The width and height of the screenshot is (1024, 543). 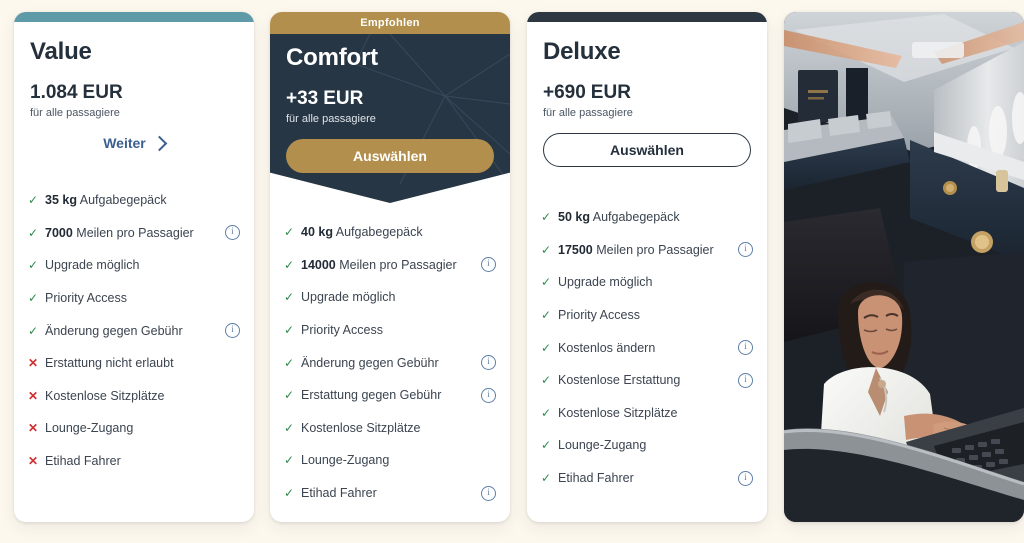 I want to click on feature-label: 17500 Meilen pro Passagier, so click(x=636, y=249).